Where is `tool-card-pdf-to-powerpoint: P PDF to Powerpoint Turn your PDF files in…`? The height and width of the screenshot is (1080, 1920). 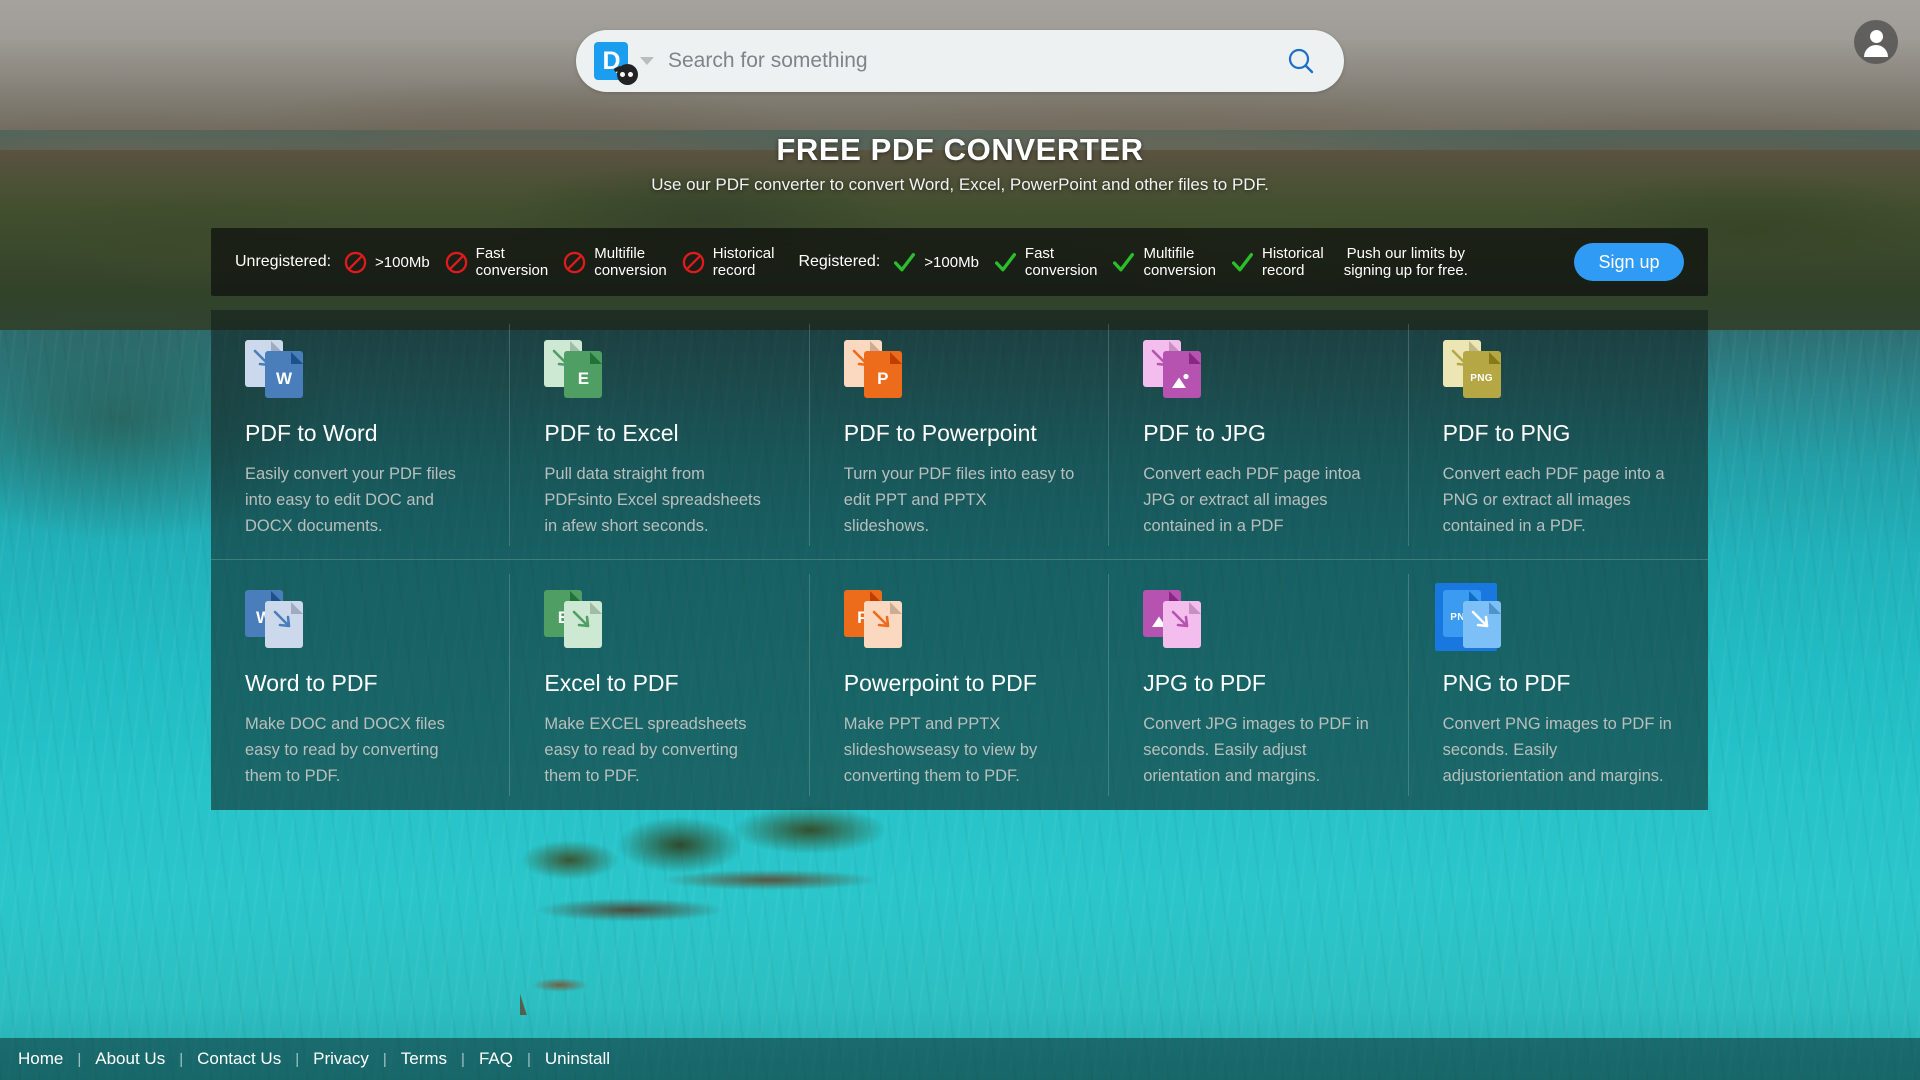 tool-card-pdf-to-powerpoint: P PDF to Powerpoint Turn your PDF files in… is located at coordinates (959, 435).